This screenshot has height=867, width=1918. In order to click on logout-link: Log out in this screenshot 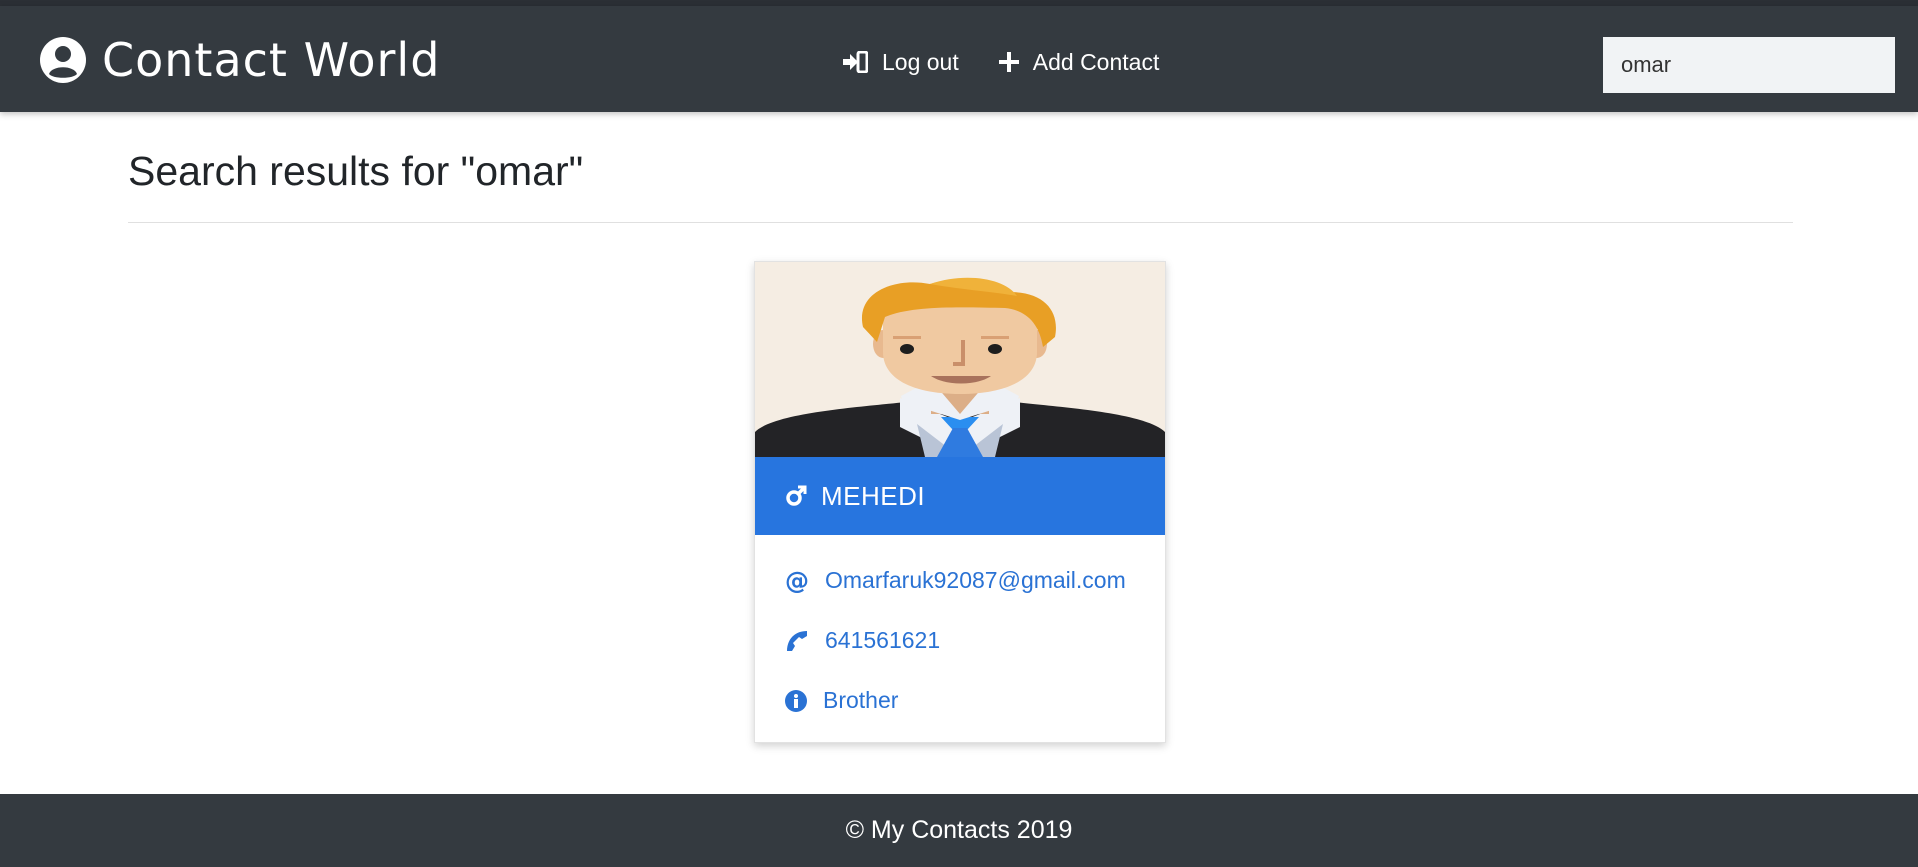, I will do `click(900, 62)`.